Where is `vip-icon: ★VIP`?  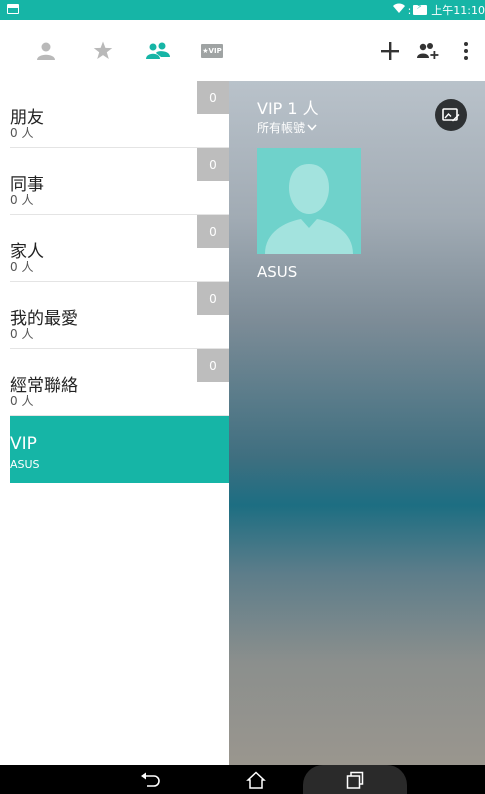
vip-icon: ★VIP is located at coordinates (212, 50).